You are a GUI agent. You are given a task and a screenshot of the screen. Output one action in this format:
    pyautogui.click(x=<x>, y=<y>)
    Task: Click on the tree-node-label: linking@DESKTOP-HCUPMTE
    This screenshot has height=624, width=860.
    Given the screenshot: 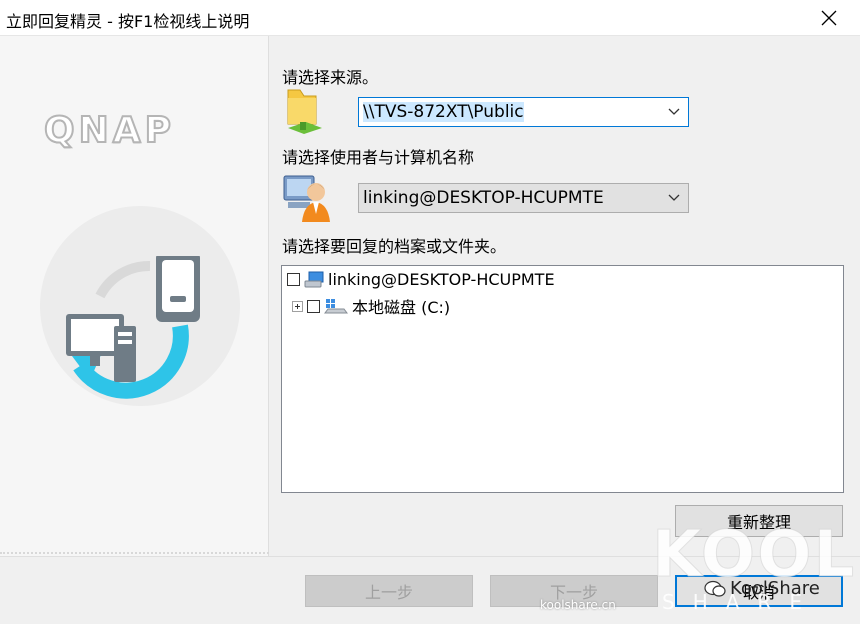 What is the action you would take?
    pyautogui.click(x=441, y=279)
    